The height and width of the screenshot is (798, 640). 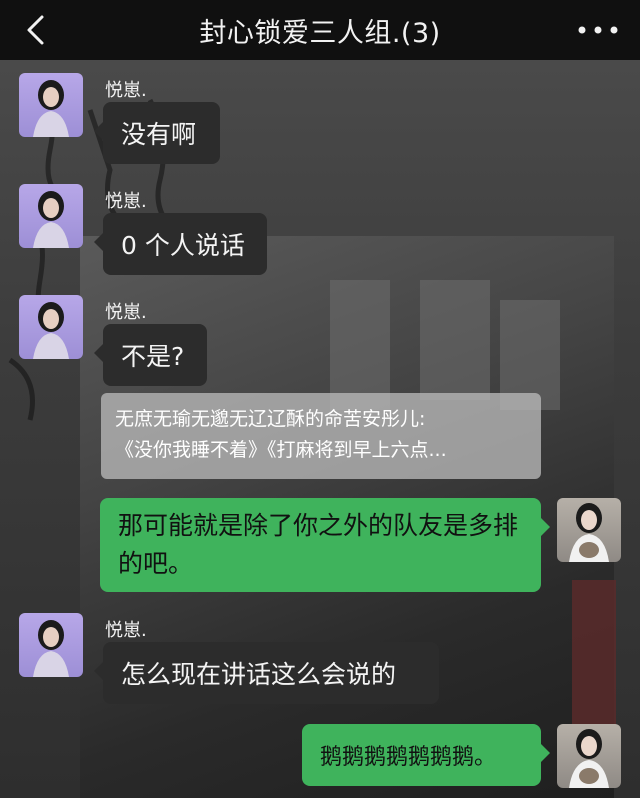 What do you see at coordinates (266, 673) in the screenshot?
I see `message-bubble: 怎么现在讲话这么会说的` at bounding box center [266, 673].